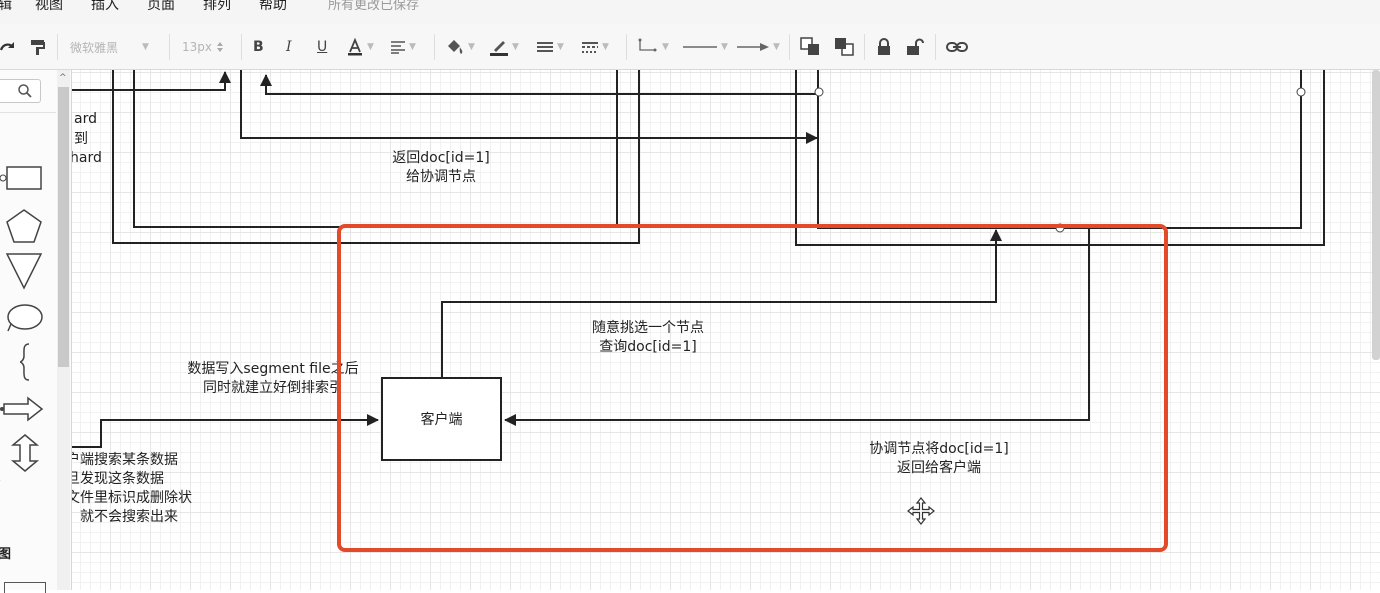 This screenshot has width=1380, height=593. Describe the element at coordinates (258, 47) in the screenshot. I see `bold-icon: B` at that location.